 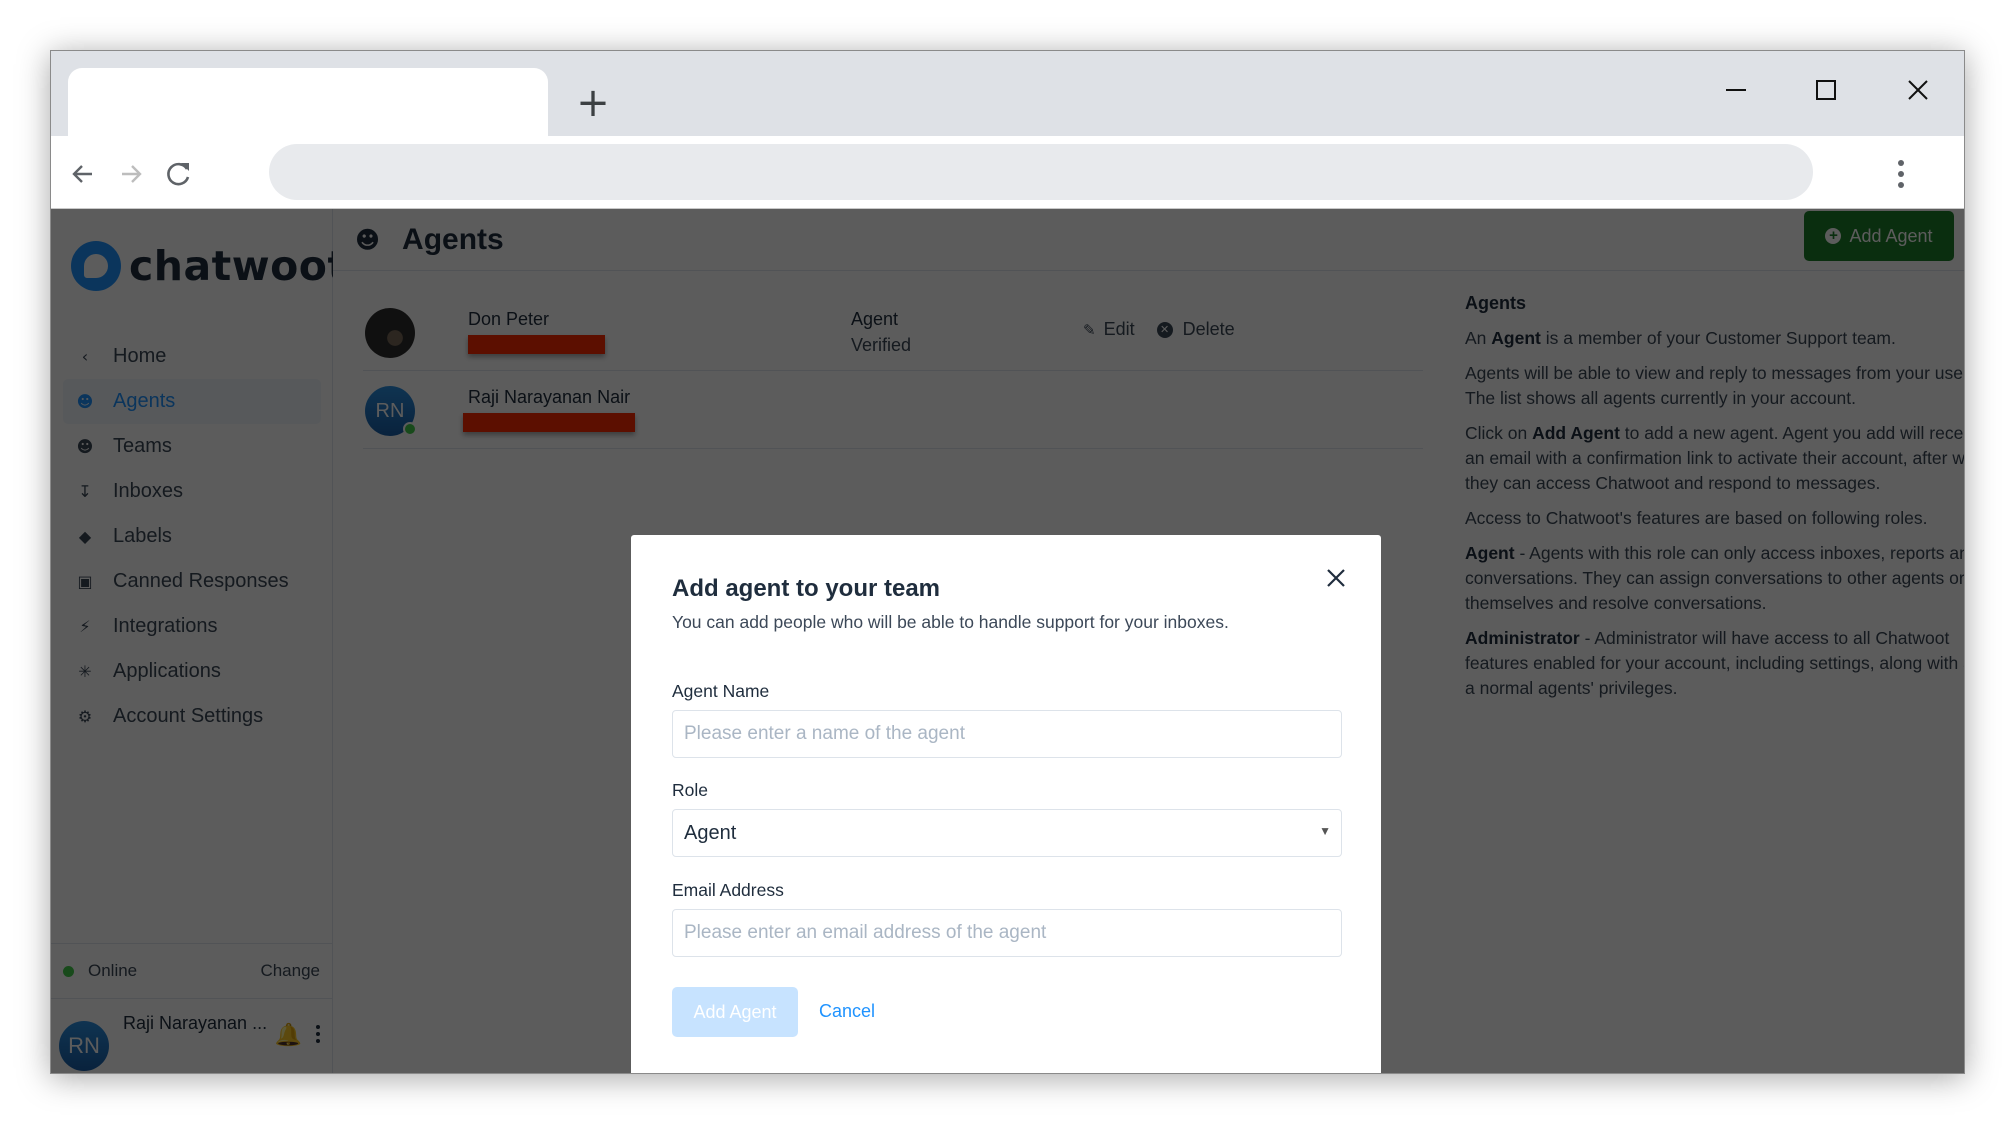 What do you see at coordinates (308, 102) in the screenshot?
I see `browser-tab` at bounding box center [308, 102].